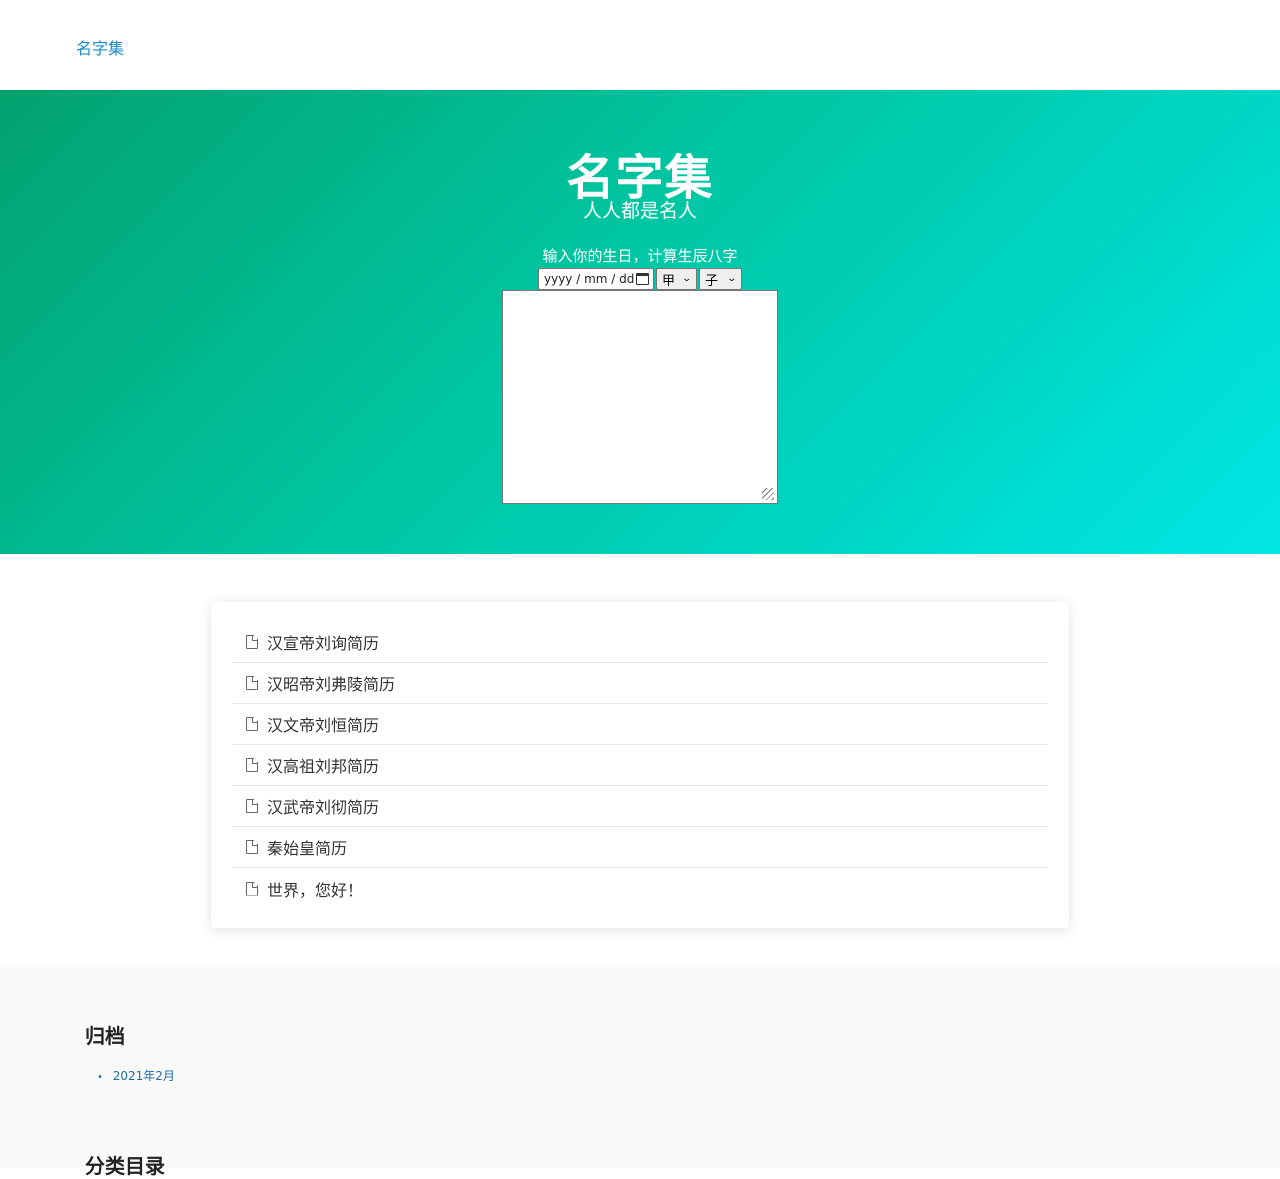 The width and height of the screenshot is (1280, 1179). I want to click on post-title: 汉武帝刘彻简历, so click(323, 806).